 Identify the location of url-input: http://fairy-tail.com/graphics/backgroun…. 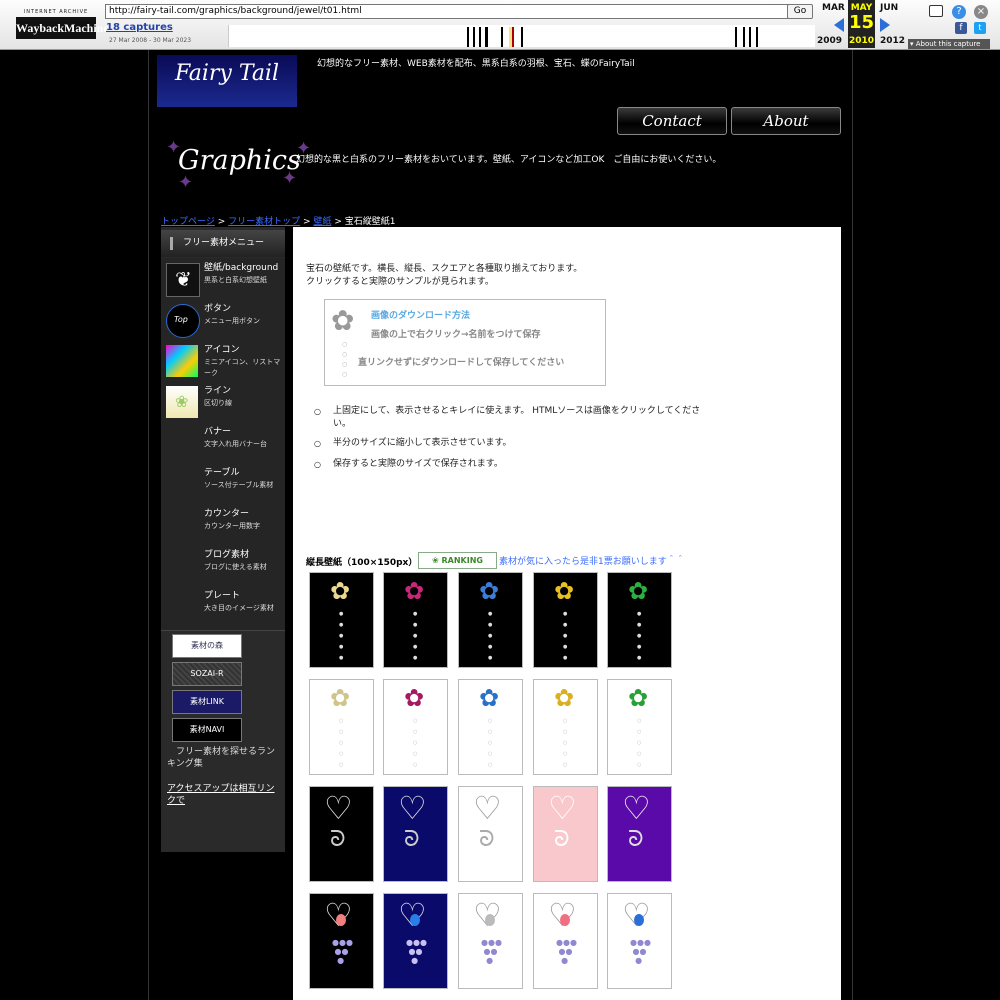
(447, 11).